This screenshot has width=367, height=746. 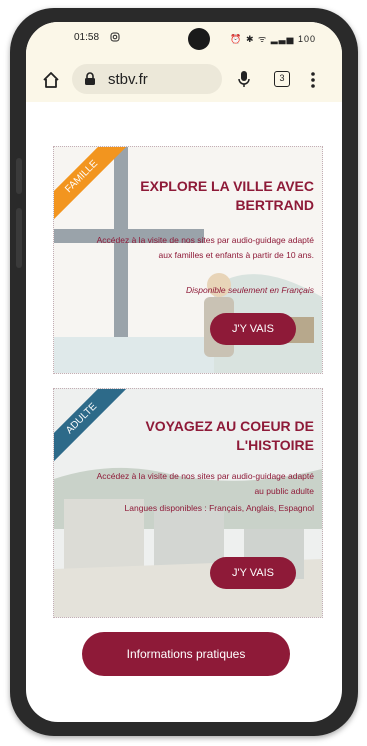 I want to click on home-icon, so click(x=51, y=80).